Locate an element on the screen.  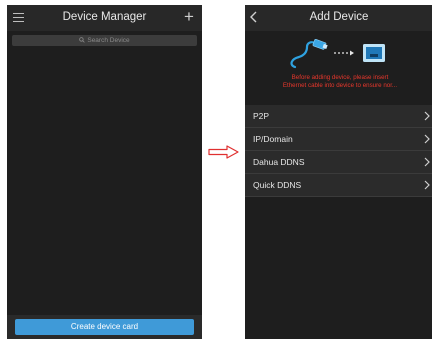
search-placeholder: Search Device is located at coordinates (108, 40).